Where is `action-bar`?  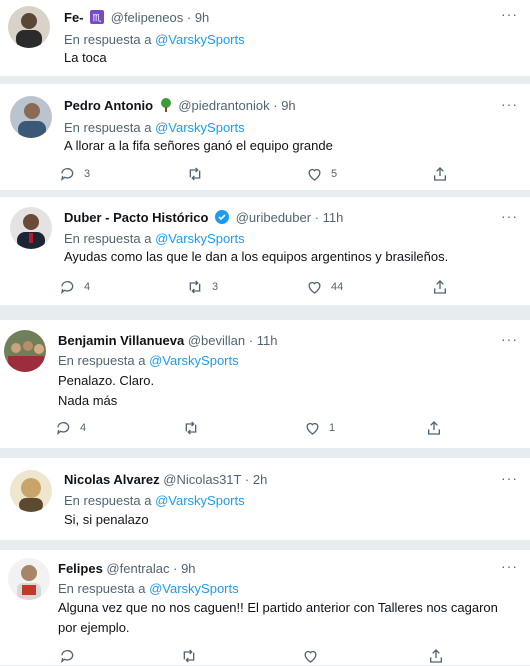
action-bar is located at coordinates (260, 656).